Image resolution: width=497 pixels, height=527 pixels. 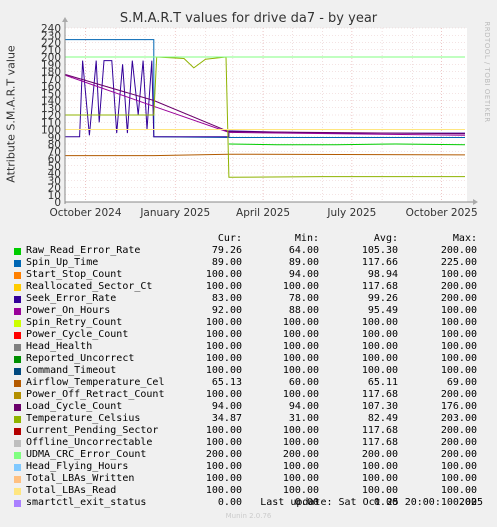 I want to click on legend-row: Spin_Up_Time 89.00 89.00 117.66 225.00, so click(x=248, y=263).